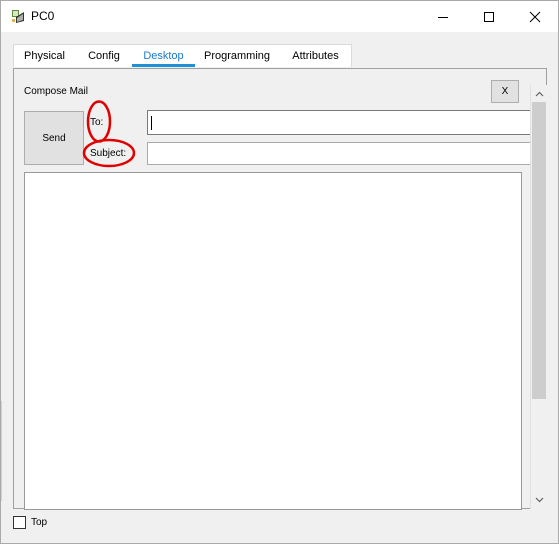  I want to click on send-button: Send, so click(54, 138).